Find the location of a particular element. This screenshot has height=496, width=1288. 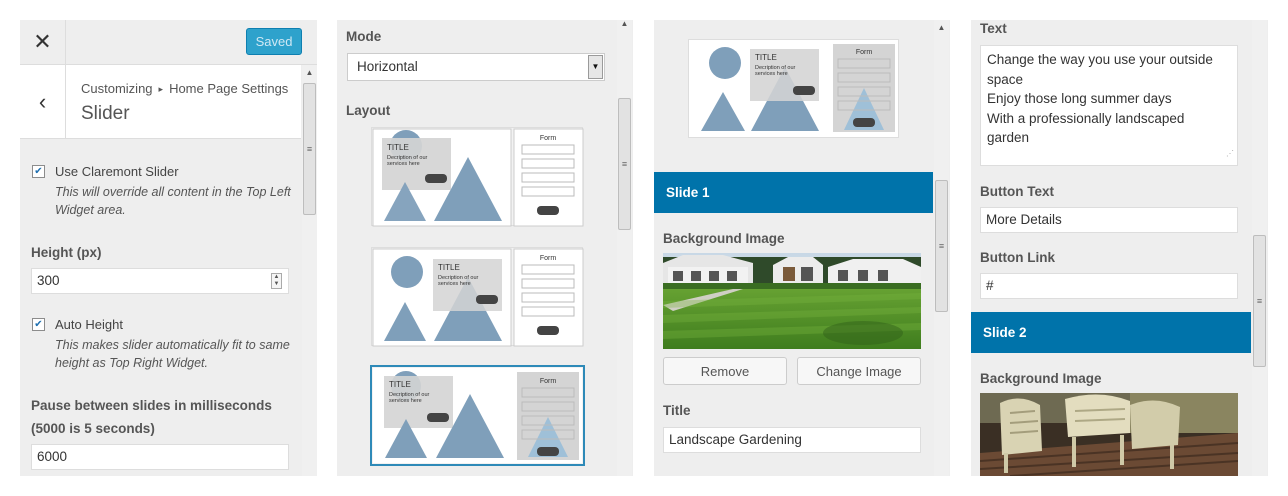

button-text-label: Button Text is located at coordinates (1017, 191).